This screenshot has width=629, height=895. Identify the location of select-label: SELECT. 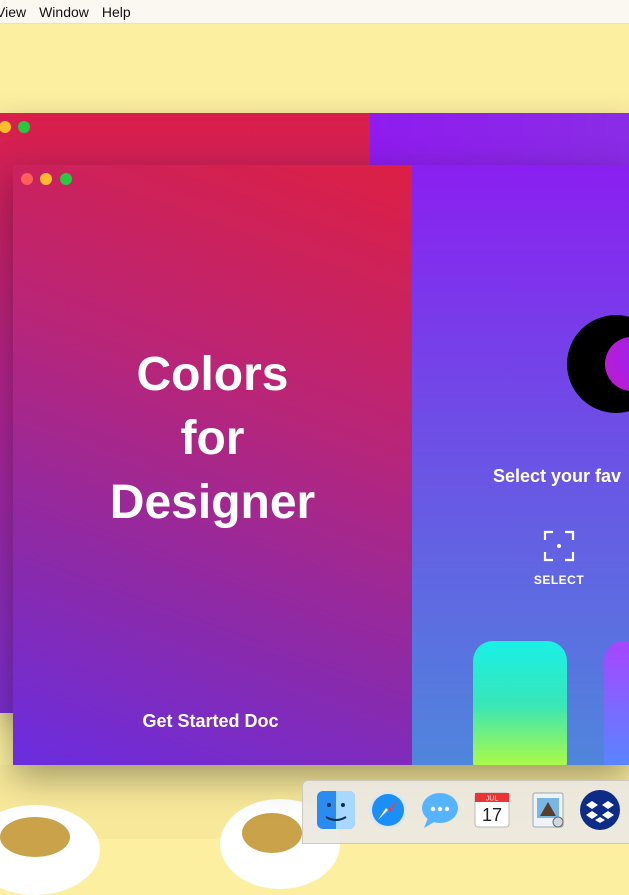
(559, 580).